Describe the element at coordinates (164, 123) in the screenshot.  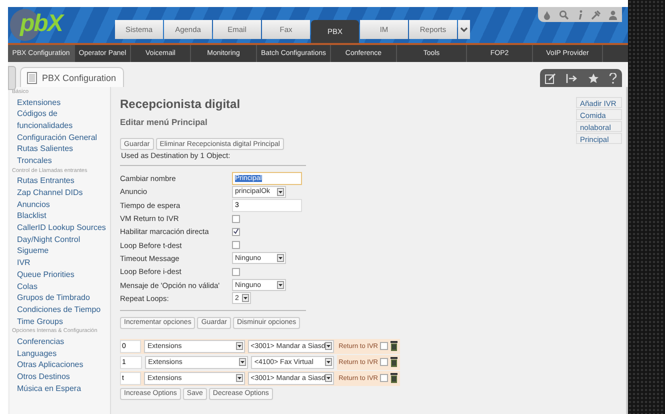
I see `section-title: Editar menú Principal` at that location.